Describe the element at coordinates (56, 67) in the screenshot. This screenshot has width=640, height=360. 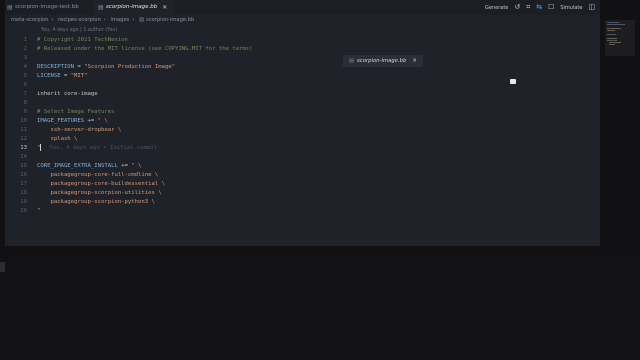
I see `code-token: DESCRIPTION` at that location.